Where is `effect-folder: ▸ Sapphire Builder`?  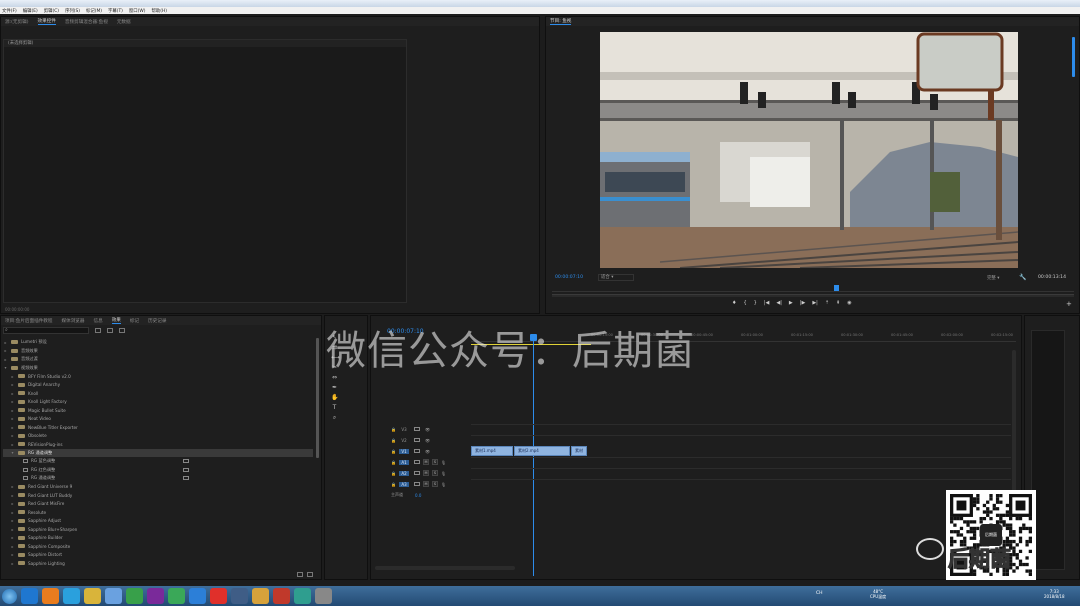 effect-folder: ▸ Sapphire Builder is located at coordinates (158, 538).